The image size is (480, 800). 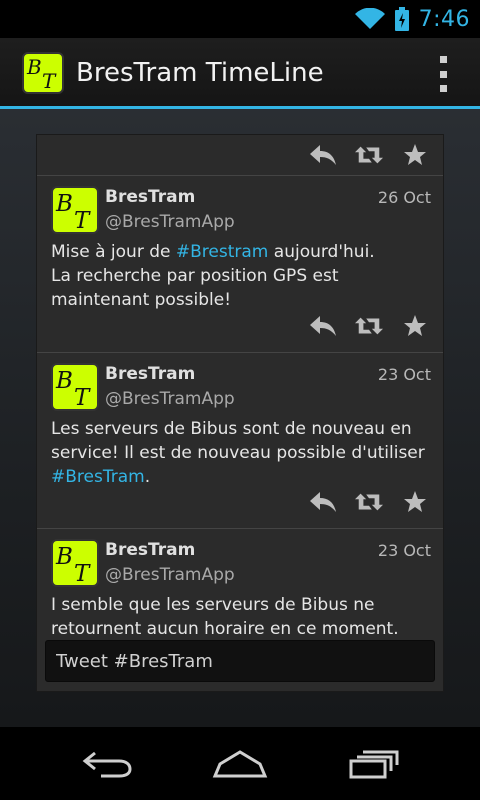 I want to click on tweet-text-part: aujourd'hui., so click(x=321, y=252).